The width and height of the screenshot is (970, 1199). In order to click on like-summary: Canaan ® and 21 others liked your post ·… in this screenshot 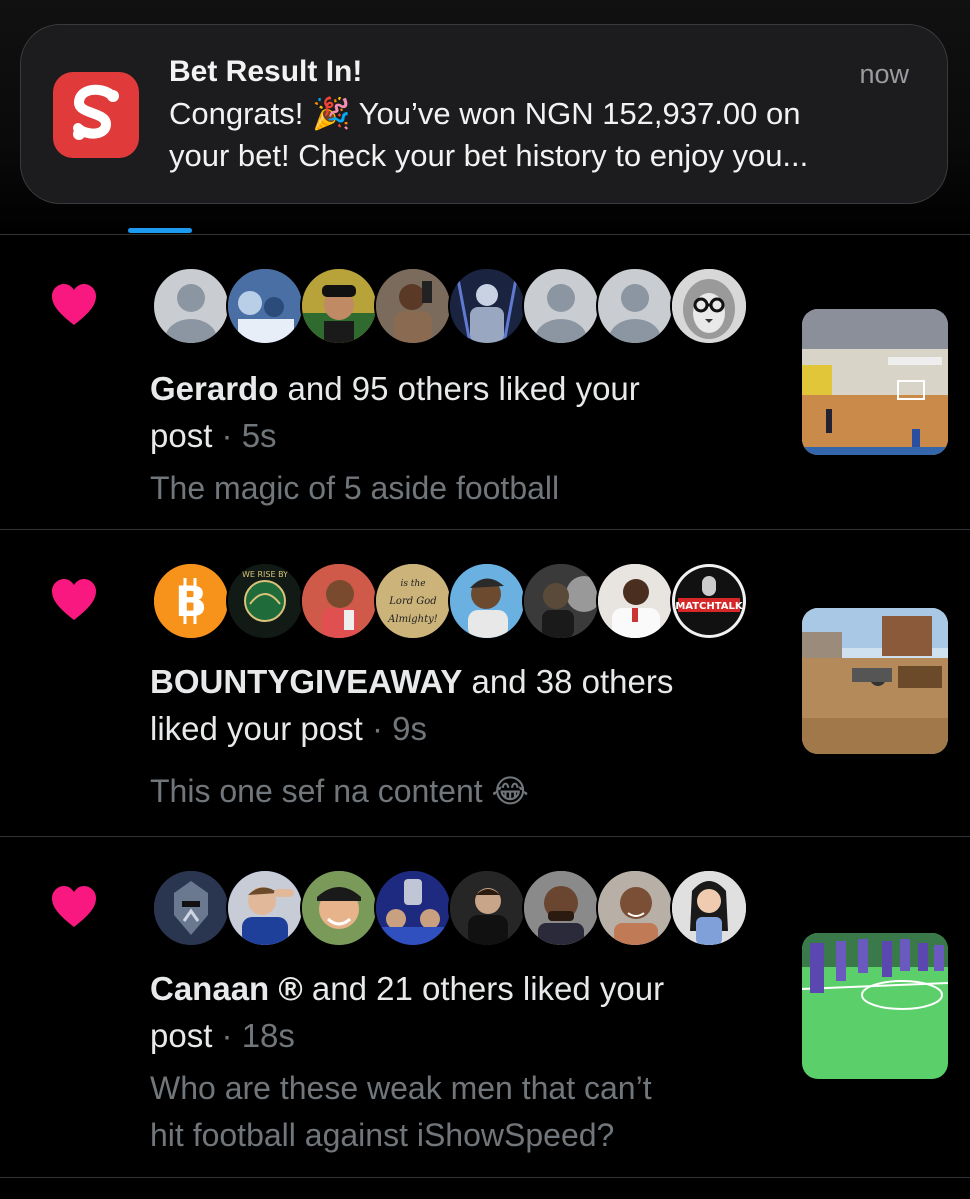, I will do `click(460, 1012)`.